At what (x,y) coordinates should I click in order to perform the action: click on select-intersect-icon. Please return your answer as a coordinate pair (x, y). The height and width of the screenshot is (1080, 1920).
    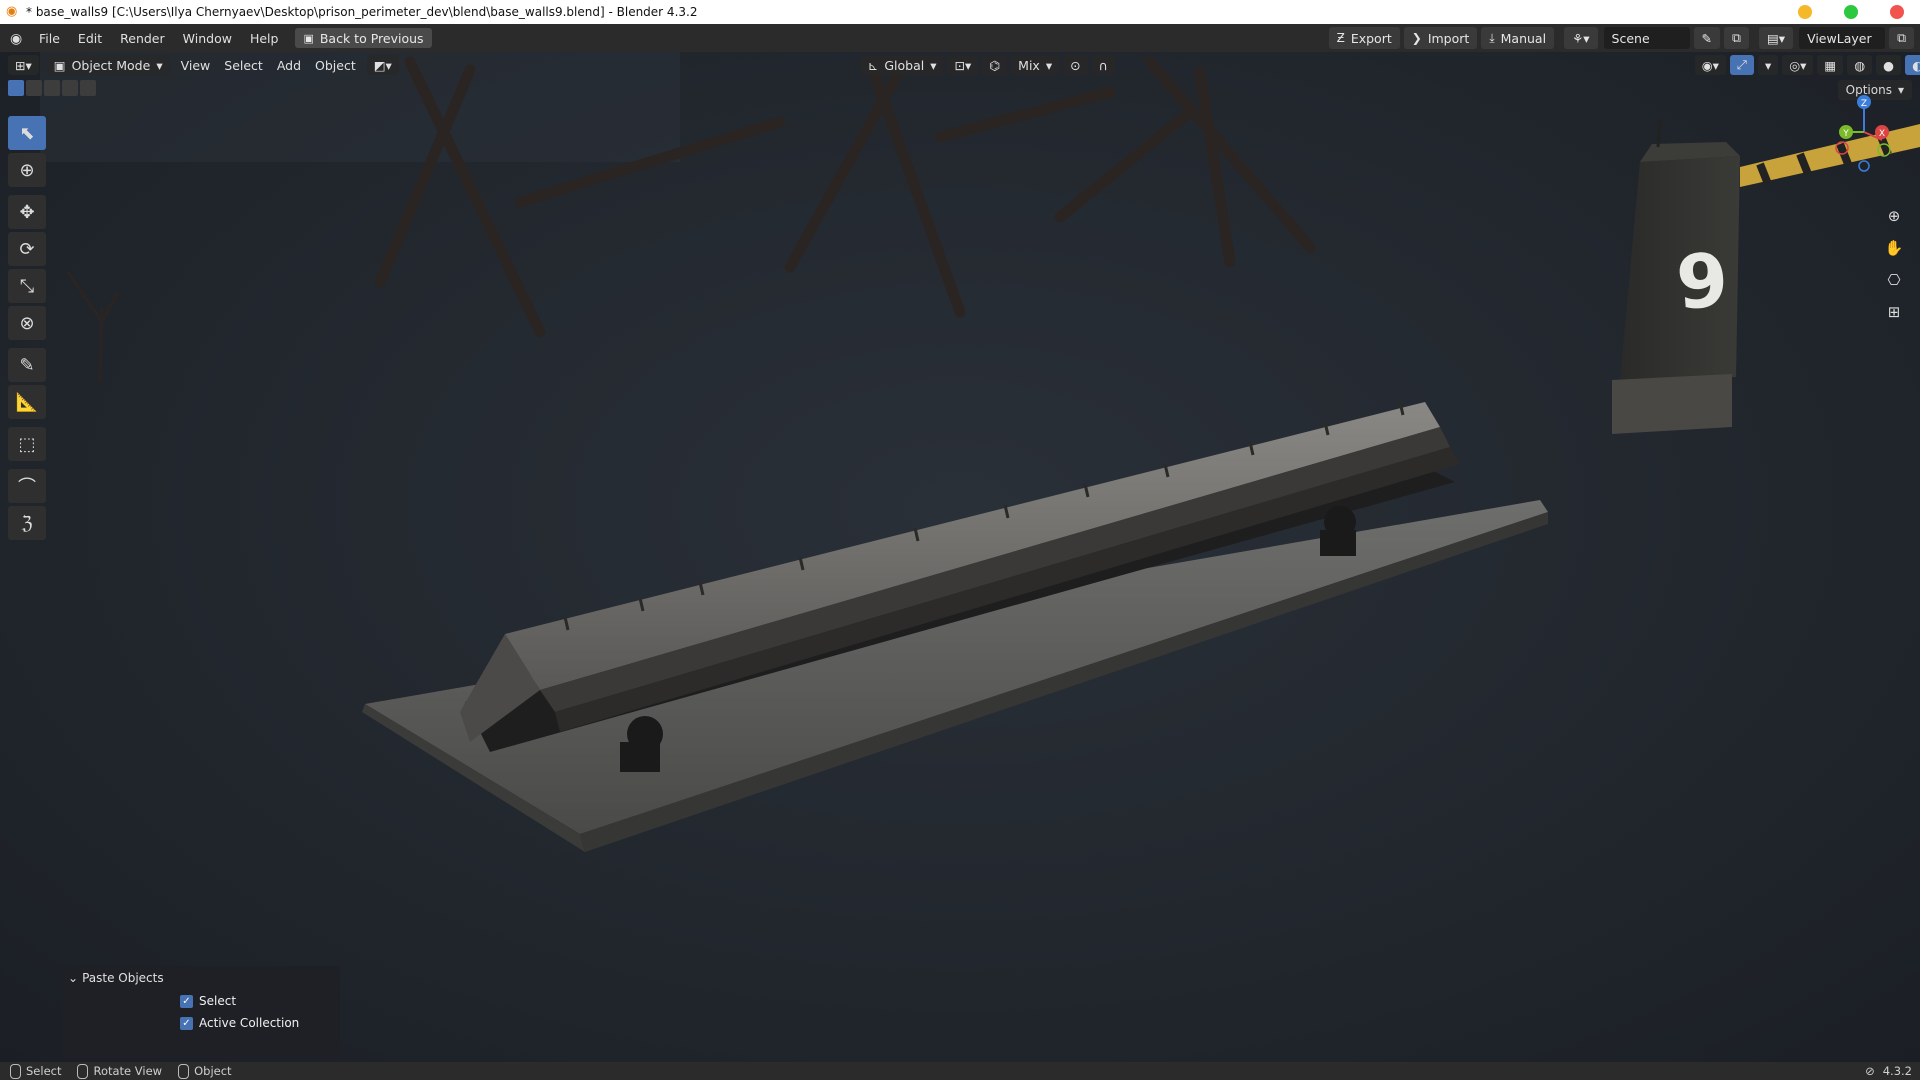
    Looking at the image, I should click on (88, 88).